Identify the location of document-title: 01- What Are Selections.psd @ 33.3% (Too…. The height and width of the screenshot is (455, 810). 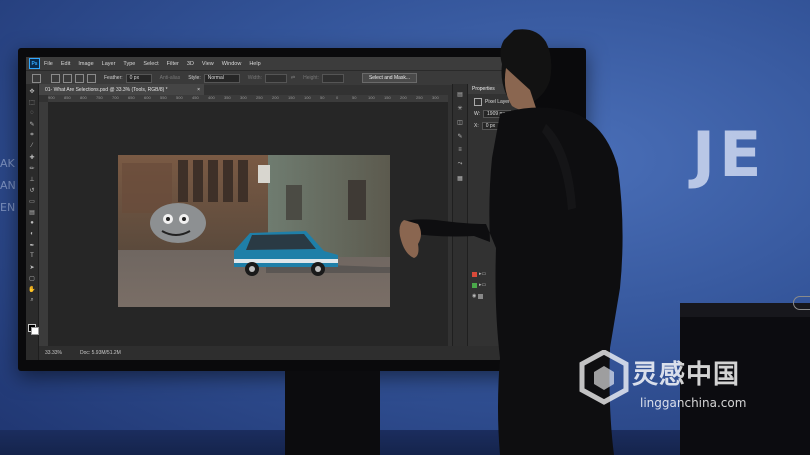
(106, 89).